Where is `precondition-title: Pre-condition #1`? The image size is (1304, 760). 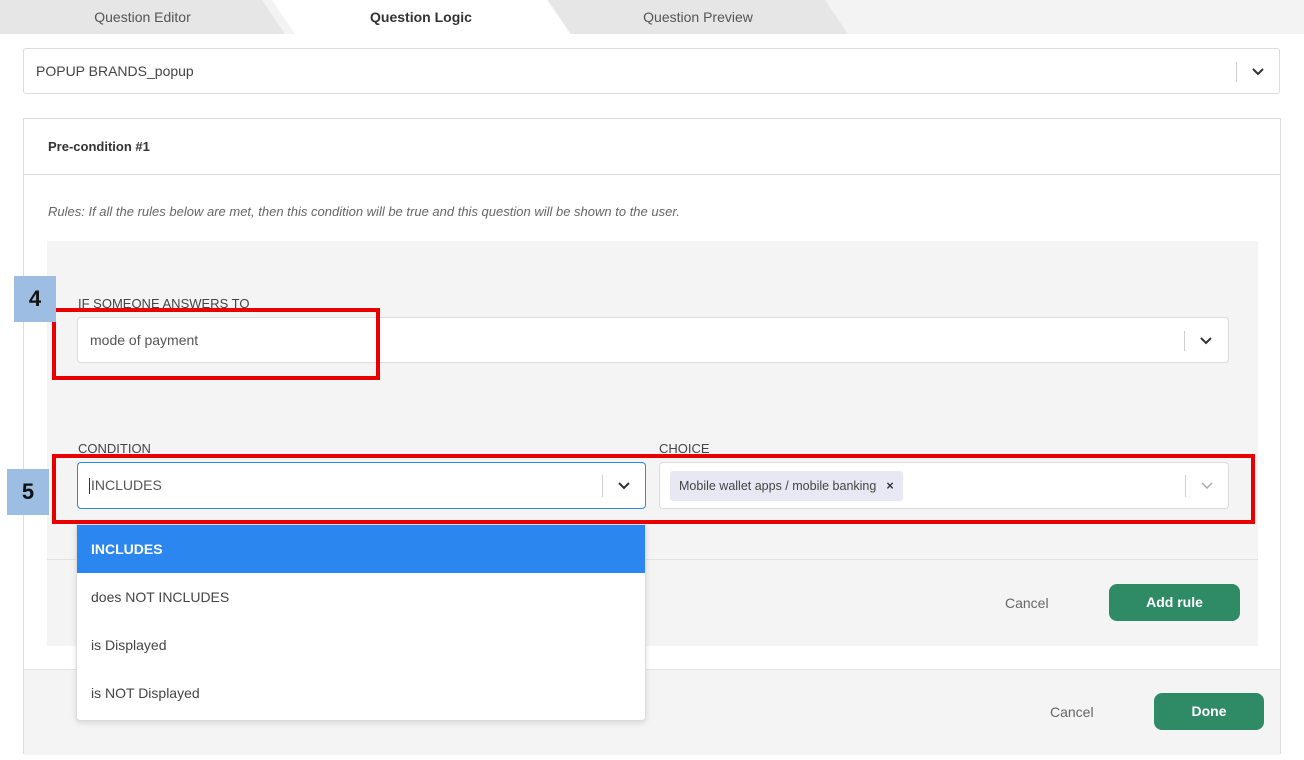
precondition-title: Pre-condition #1 is located at coordinates (99, 146).